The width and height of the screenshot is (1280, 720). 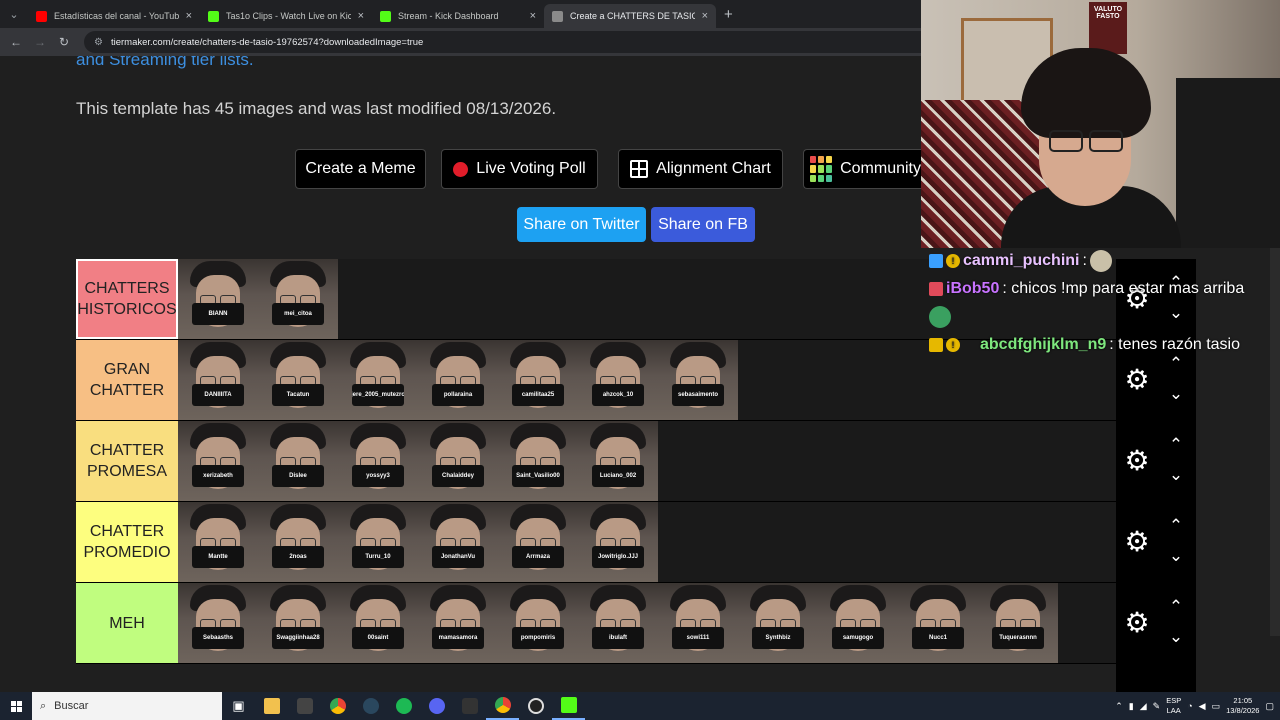 I want to click on steam-icon, so click(x=370, y=706).